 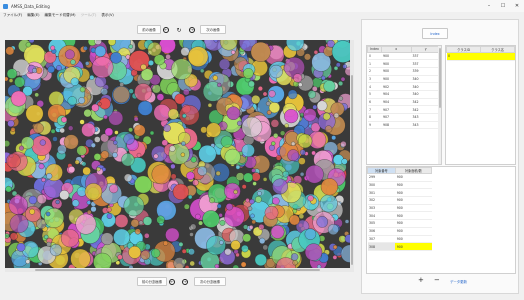 What do you see at coordinates (89, 15) in the screenshot?
I see `menu-tools: ツール(T)` at bounding box center [89, 15].